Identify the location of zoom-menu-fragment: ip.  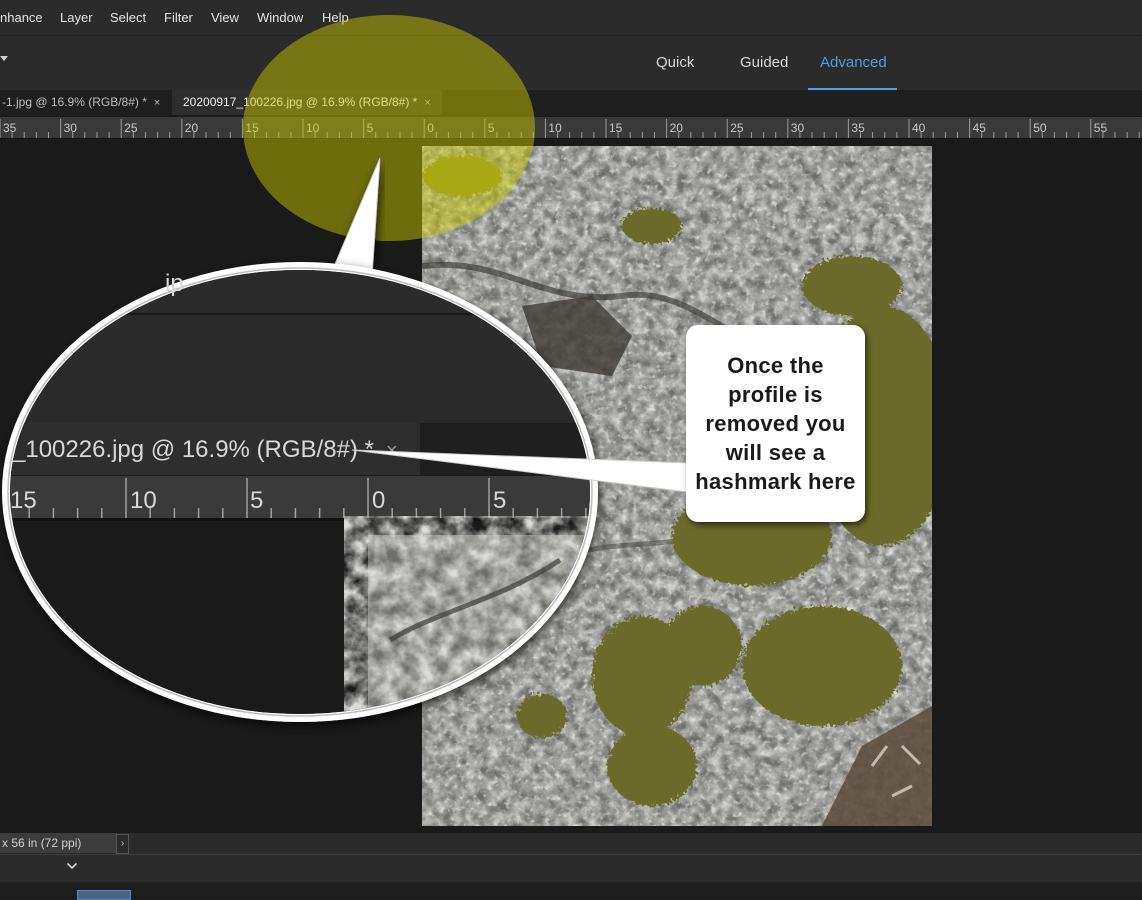
(174, 283).